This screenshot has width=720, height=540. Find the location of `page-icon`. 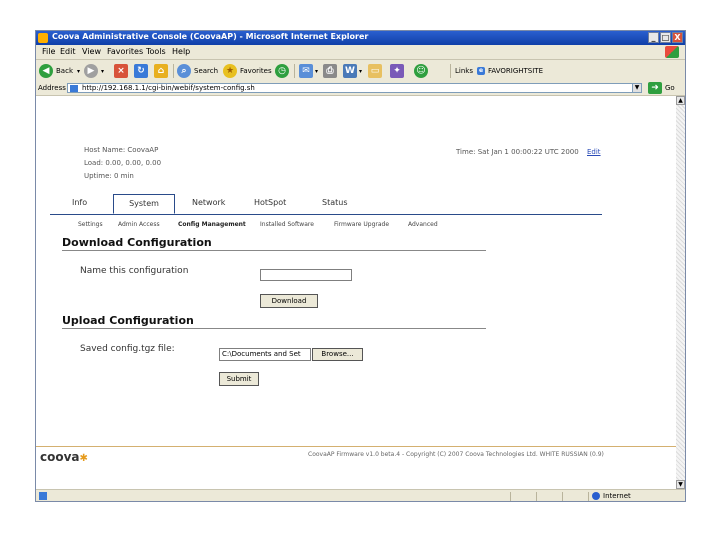

page-icon is located at coordinates (74, 88).